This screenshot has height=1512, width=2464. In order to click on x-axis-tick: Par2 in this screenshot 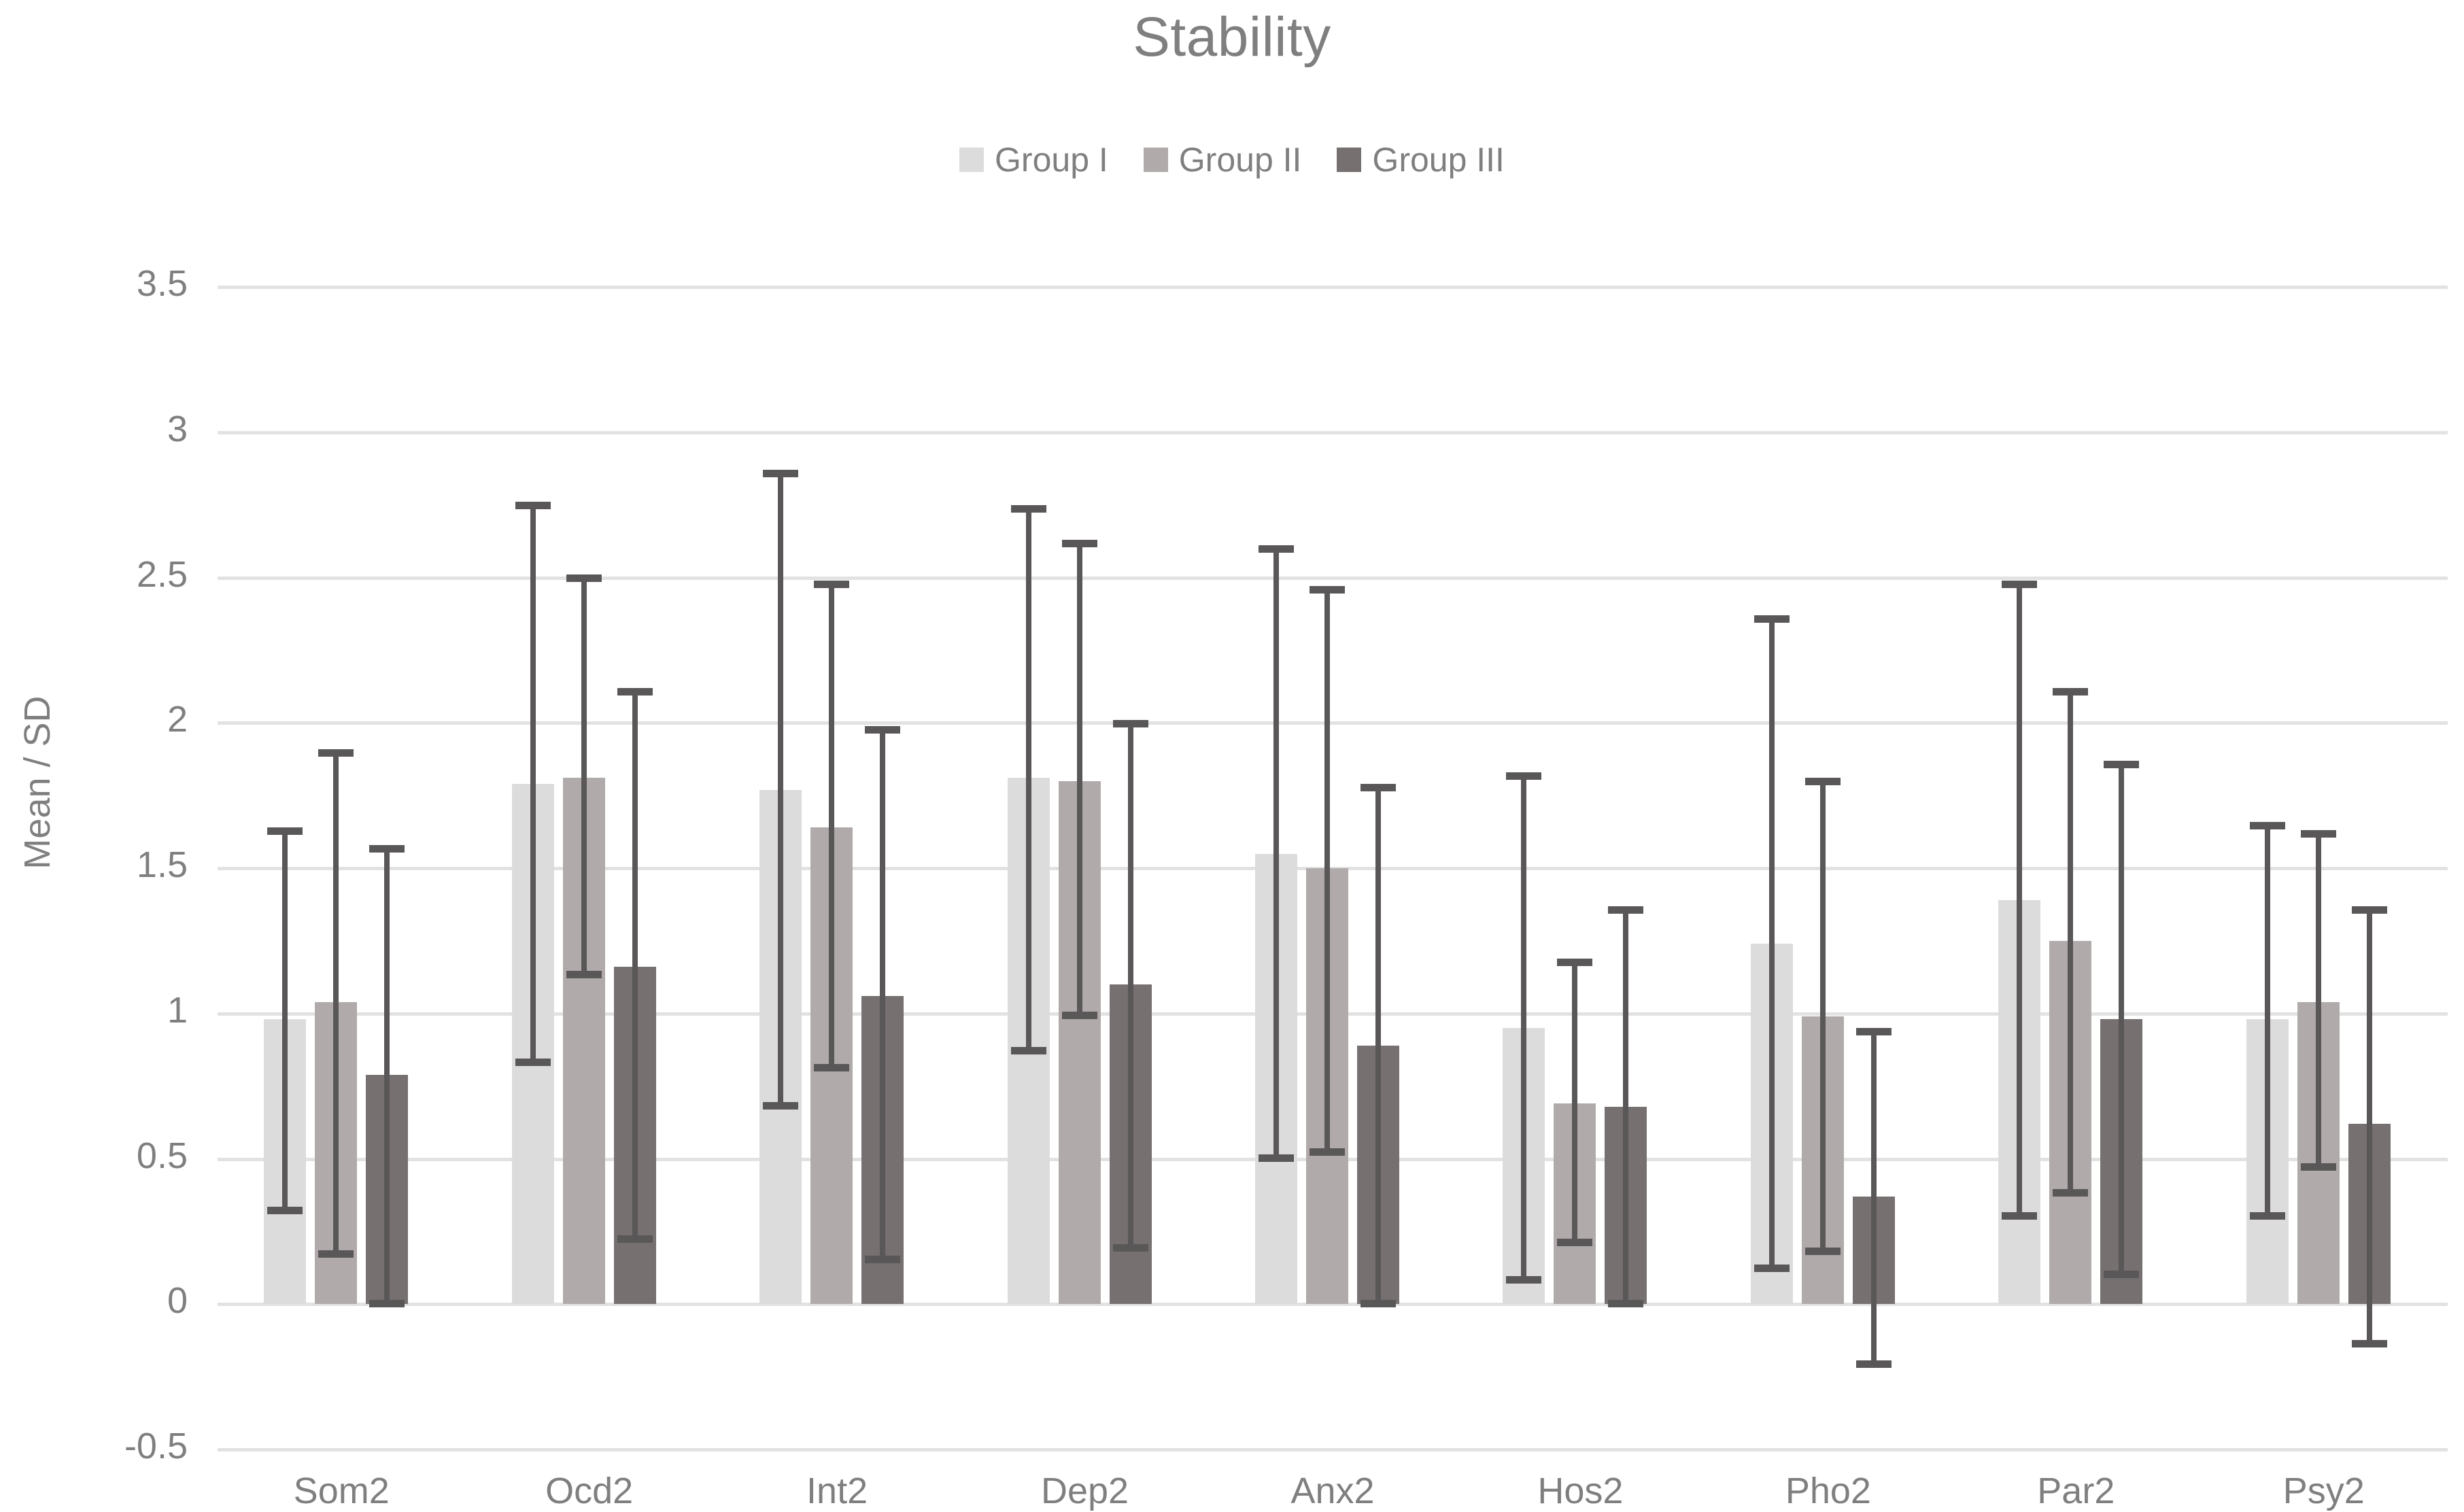, I will do `click(2076, 1491)`.